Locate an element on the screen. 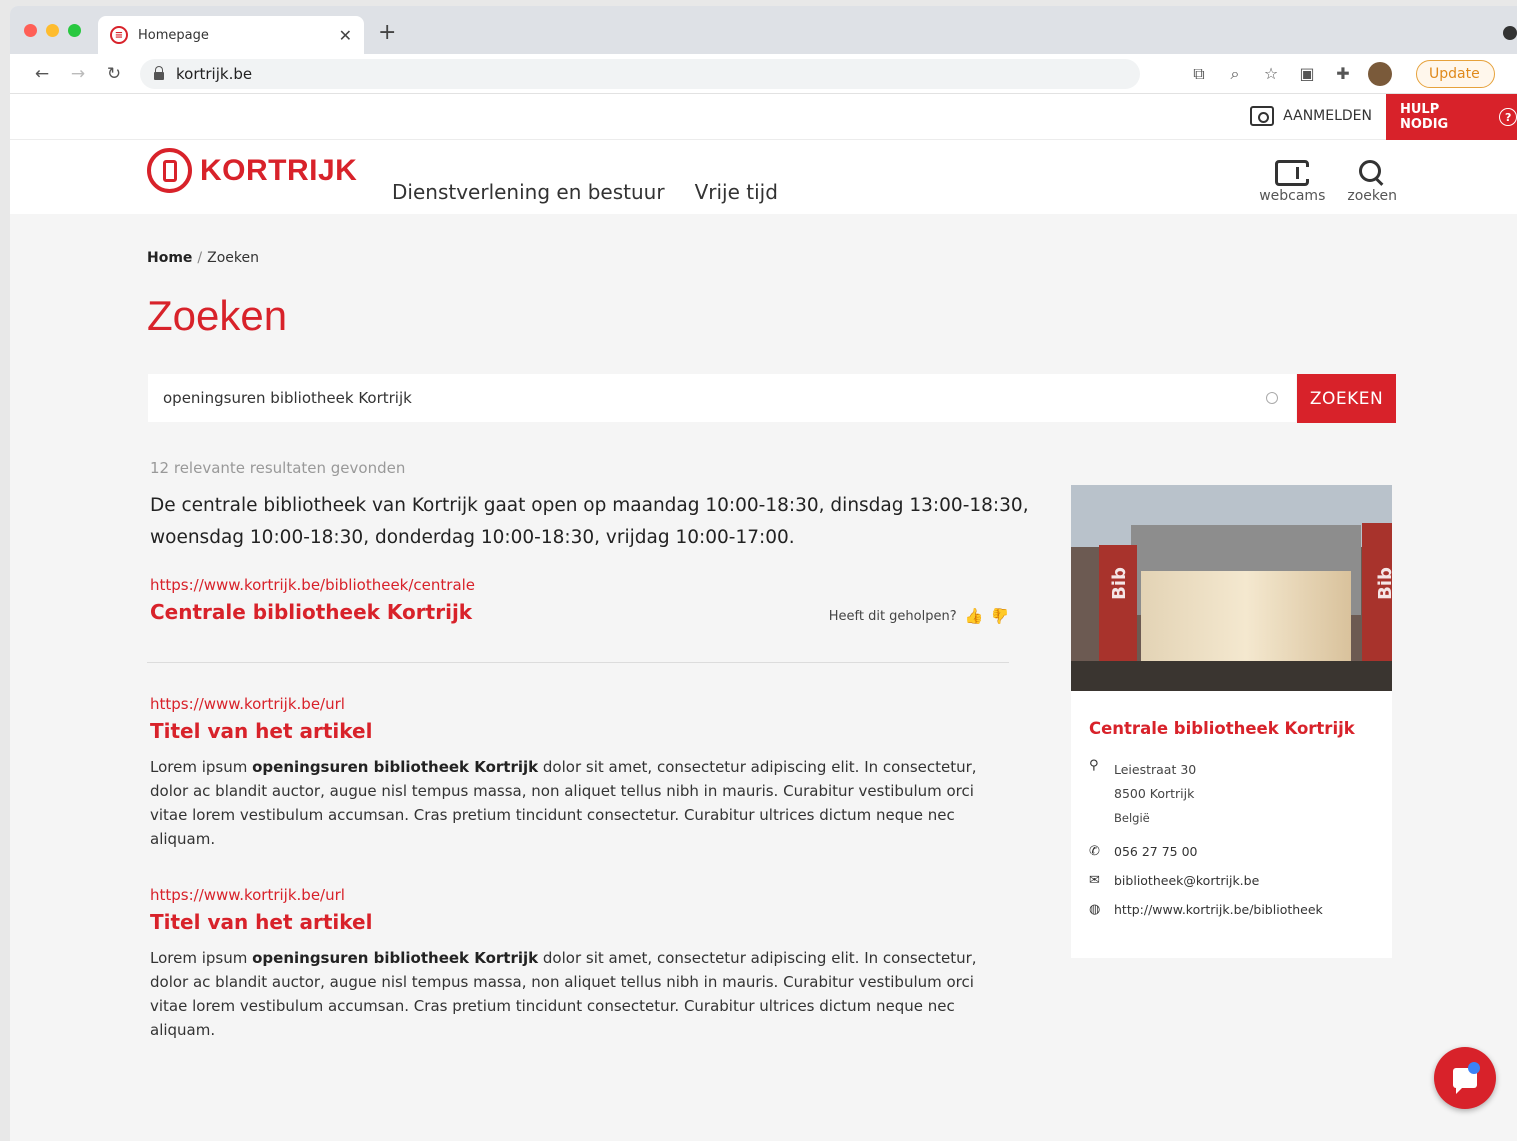  photo-glass-facade is located at coordinates (1246, 616).